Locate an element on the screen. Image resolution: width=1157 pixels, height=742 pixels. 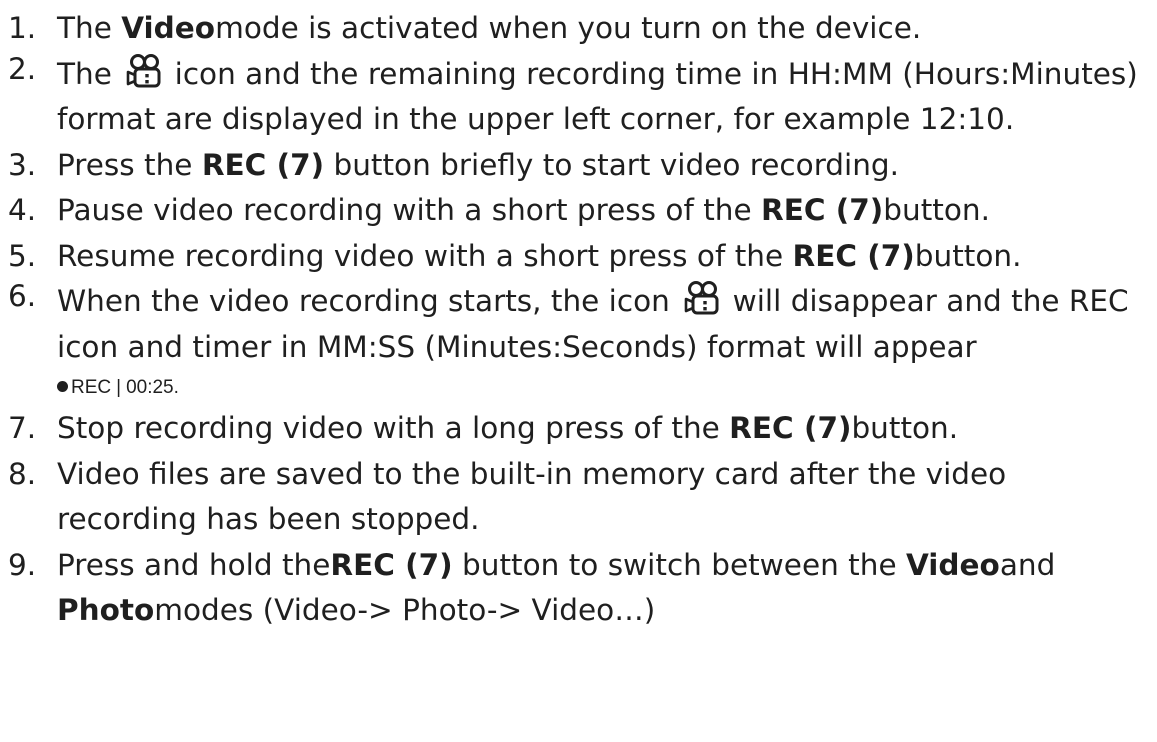
step-text: Press the is located at coordinates (129, 164).